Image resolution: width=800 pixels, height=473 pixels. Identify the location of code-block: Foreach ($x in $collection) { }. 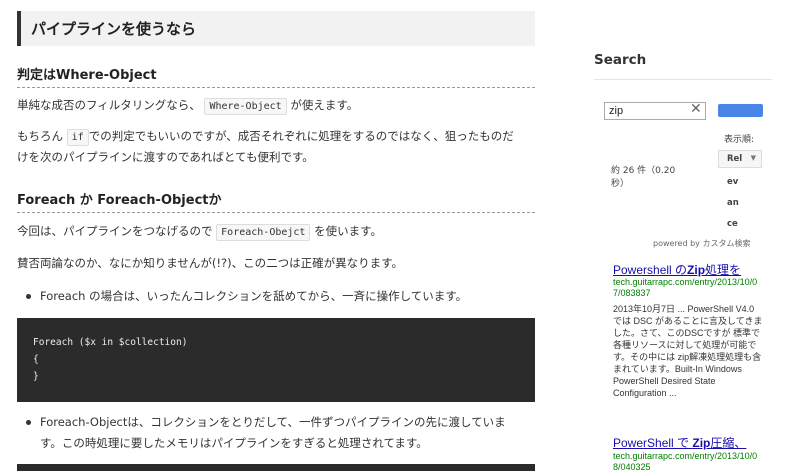
(276, 360).